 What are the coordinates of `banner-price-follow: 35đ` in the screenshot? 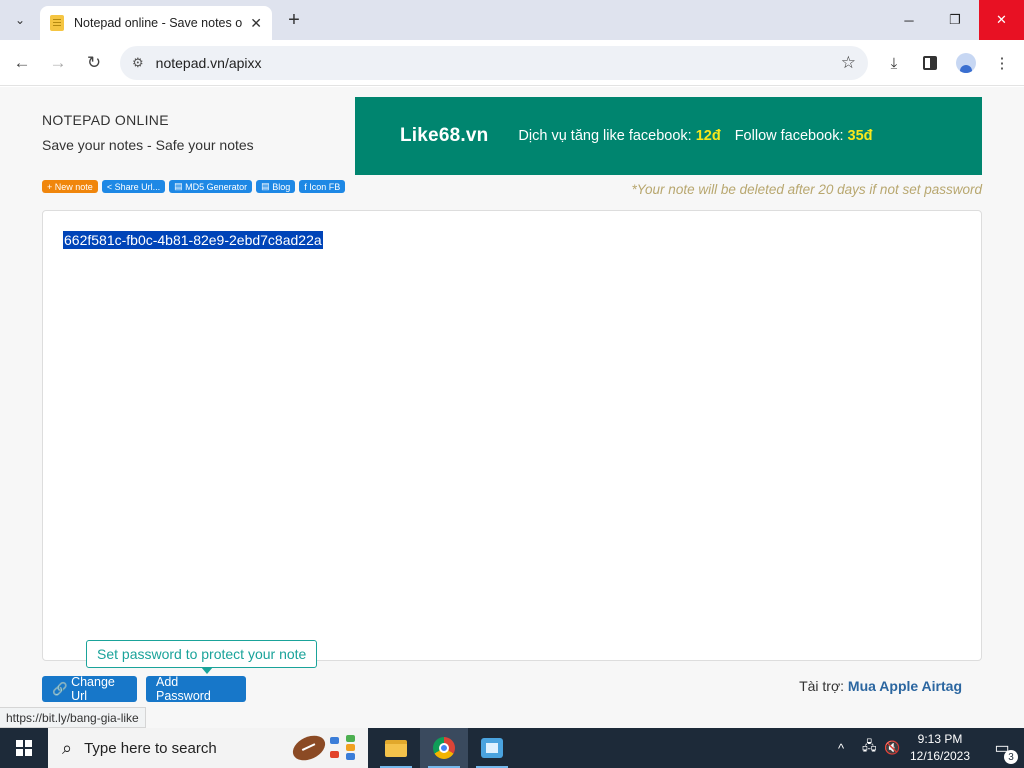 It's located at (860, 136).